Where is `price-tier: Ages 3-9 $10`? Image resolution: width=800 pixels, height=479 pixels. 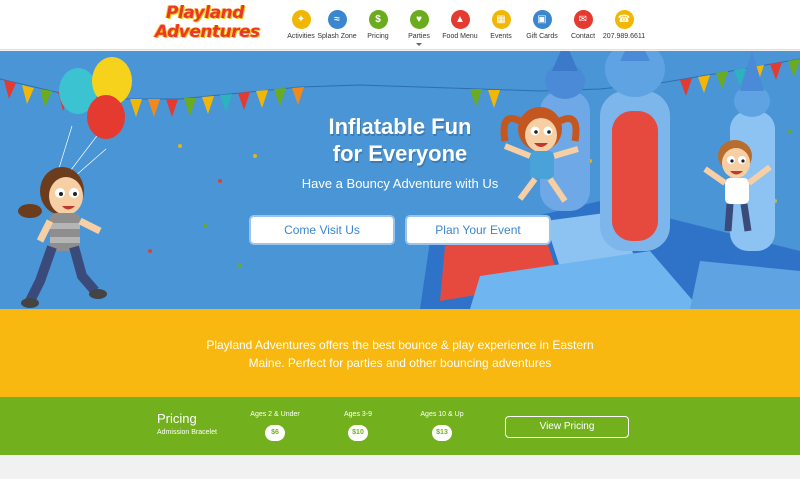
price-tier: Ages 3-9 $10 is located at coordinates (358, 426).